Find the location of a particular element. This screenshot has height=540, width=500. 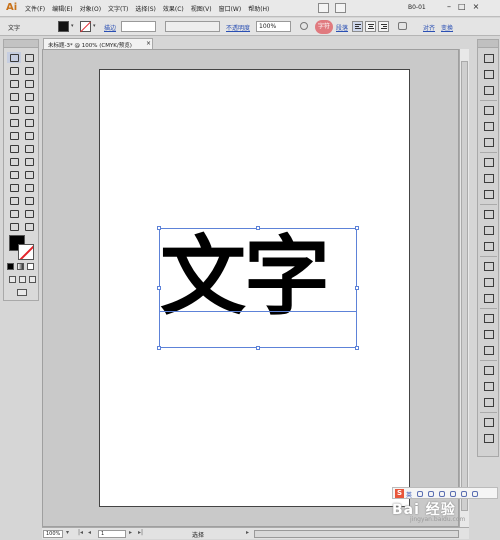

handle-middle-right is located at coordinates (357, 288).